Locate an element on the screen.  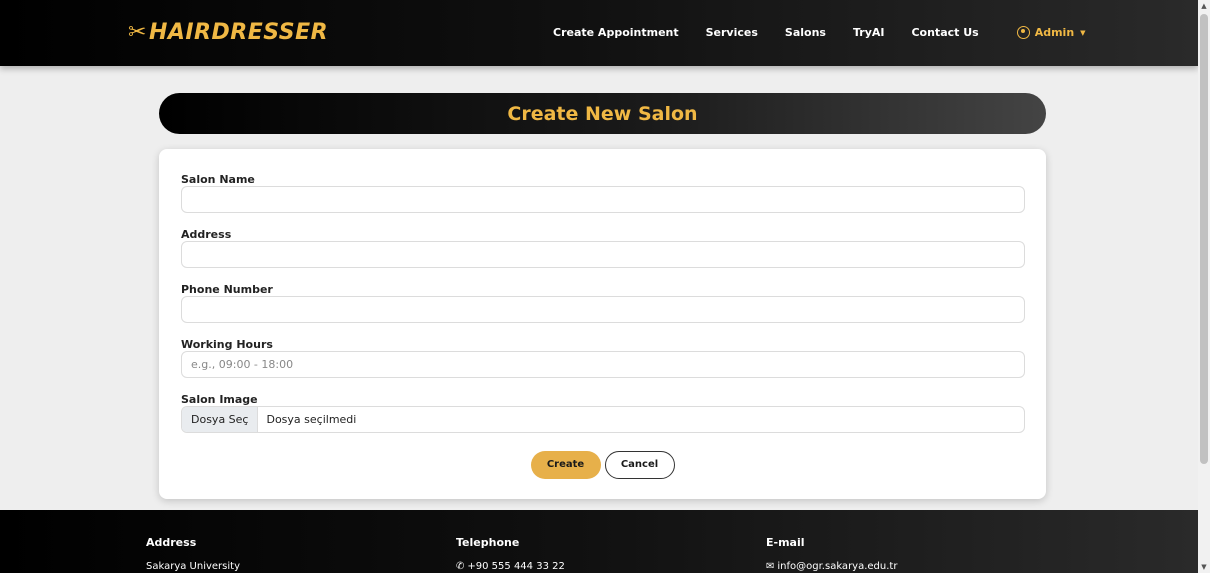
envelope-icon: ✉ is located at coordinates (770, 566).